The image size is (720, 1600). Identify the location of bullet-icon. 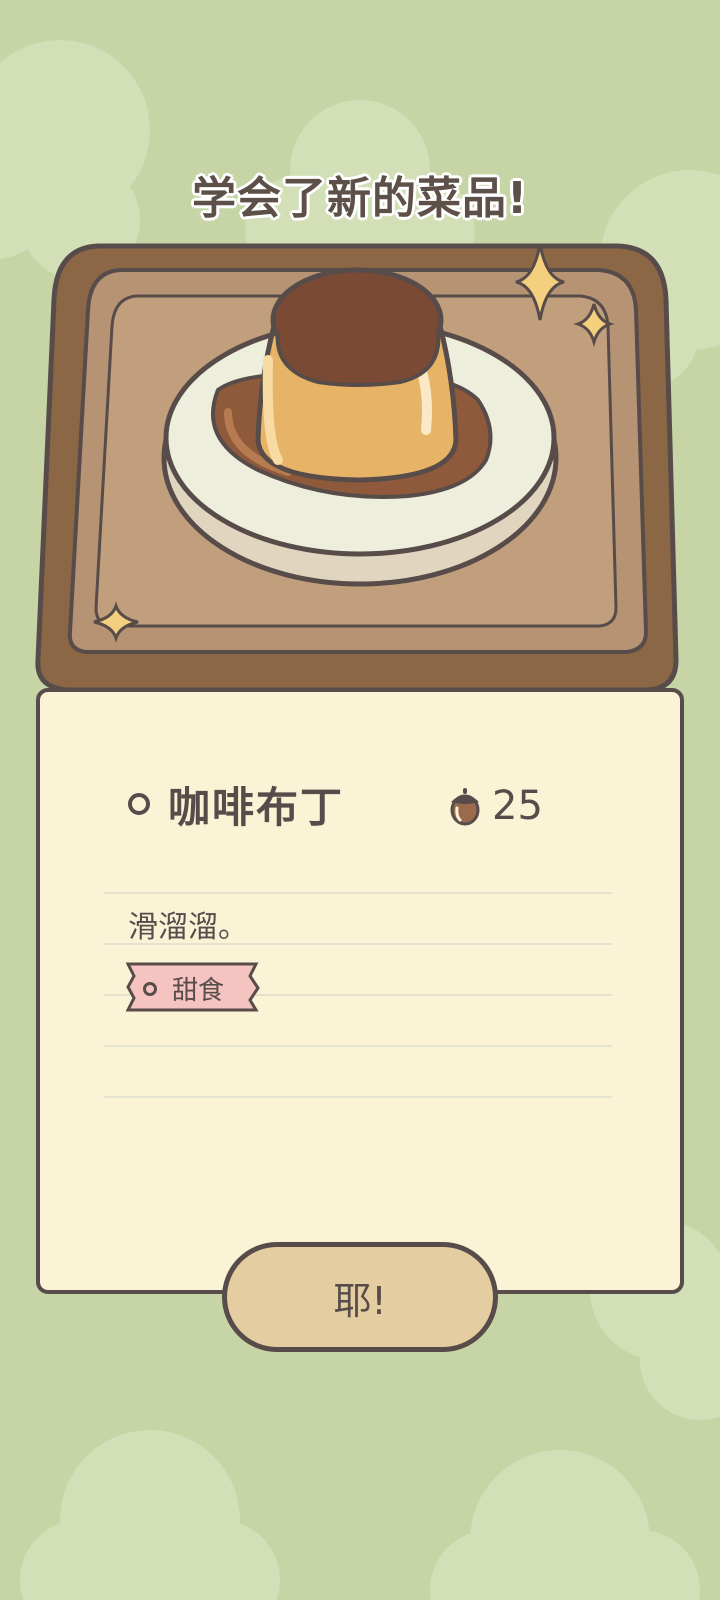
(139, 804).